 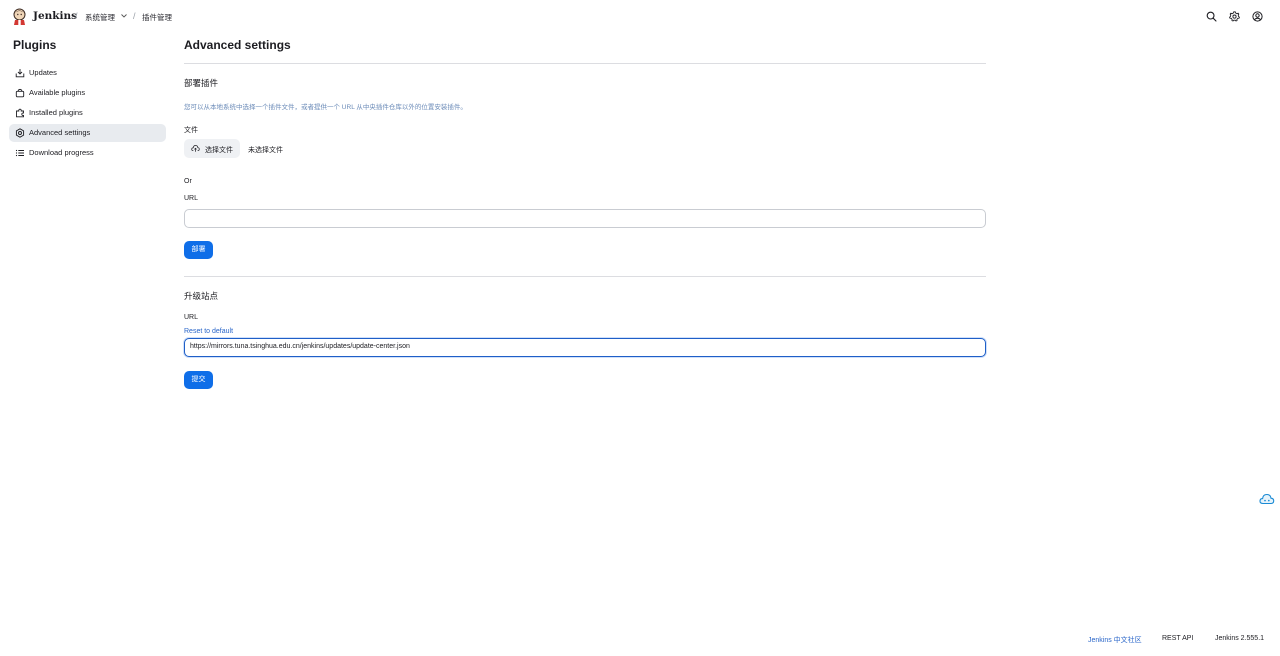 I want to click on sidebar-item-label: Updates, so click(x=43, y=72).